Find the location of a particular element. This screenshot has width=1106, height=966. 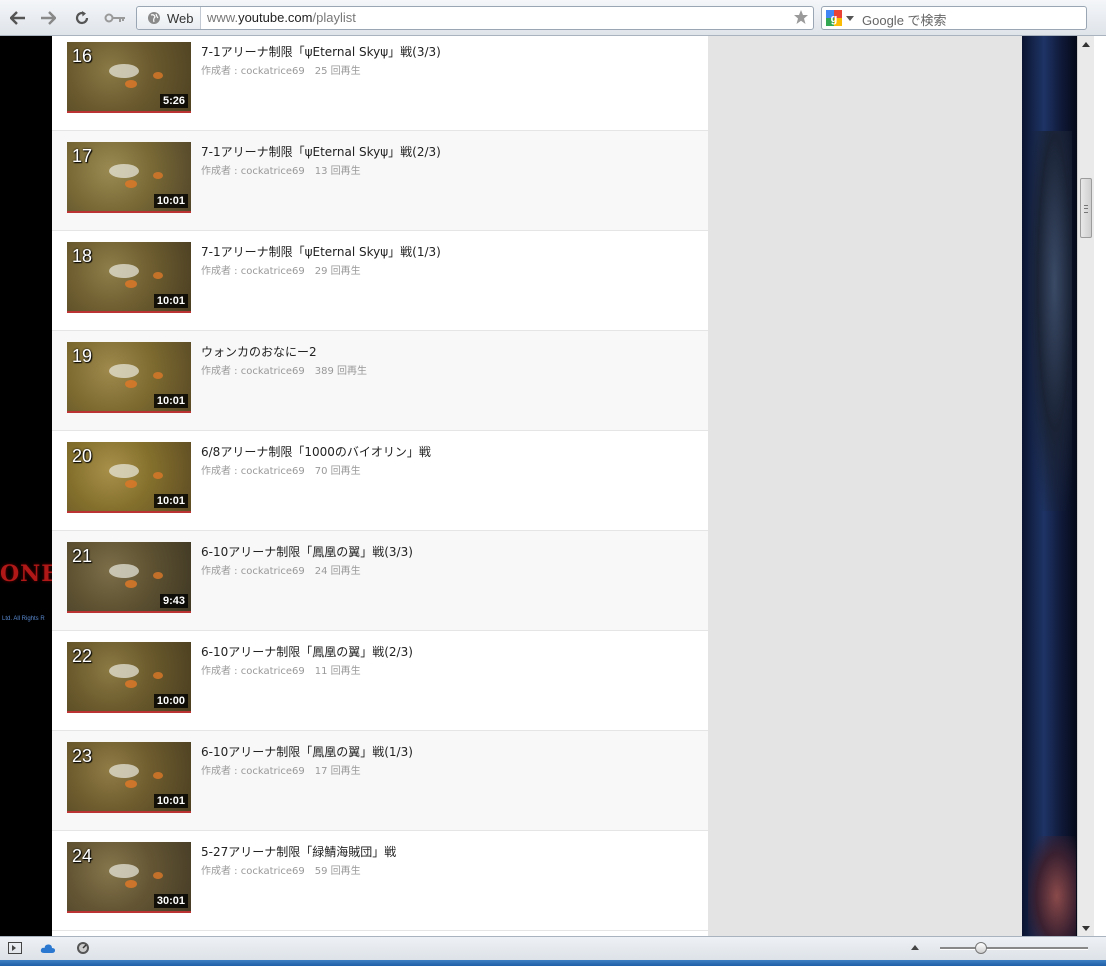

url-prefix: www. is located at coordinates (223, 17).